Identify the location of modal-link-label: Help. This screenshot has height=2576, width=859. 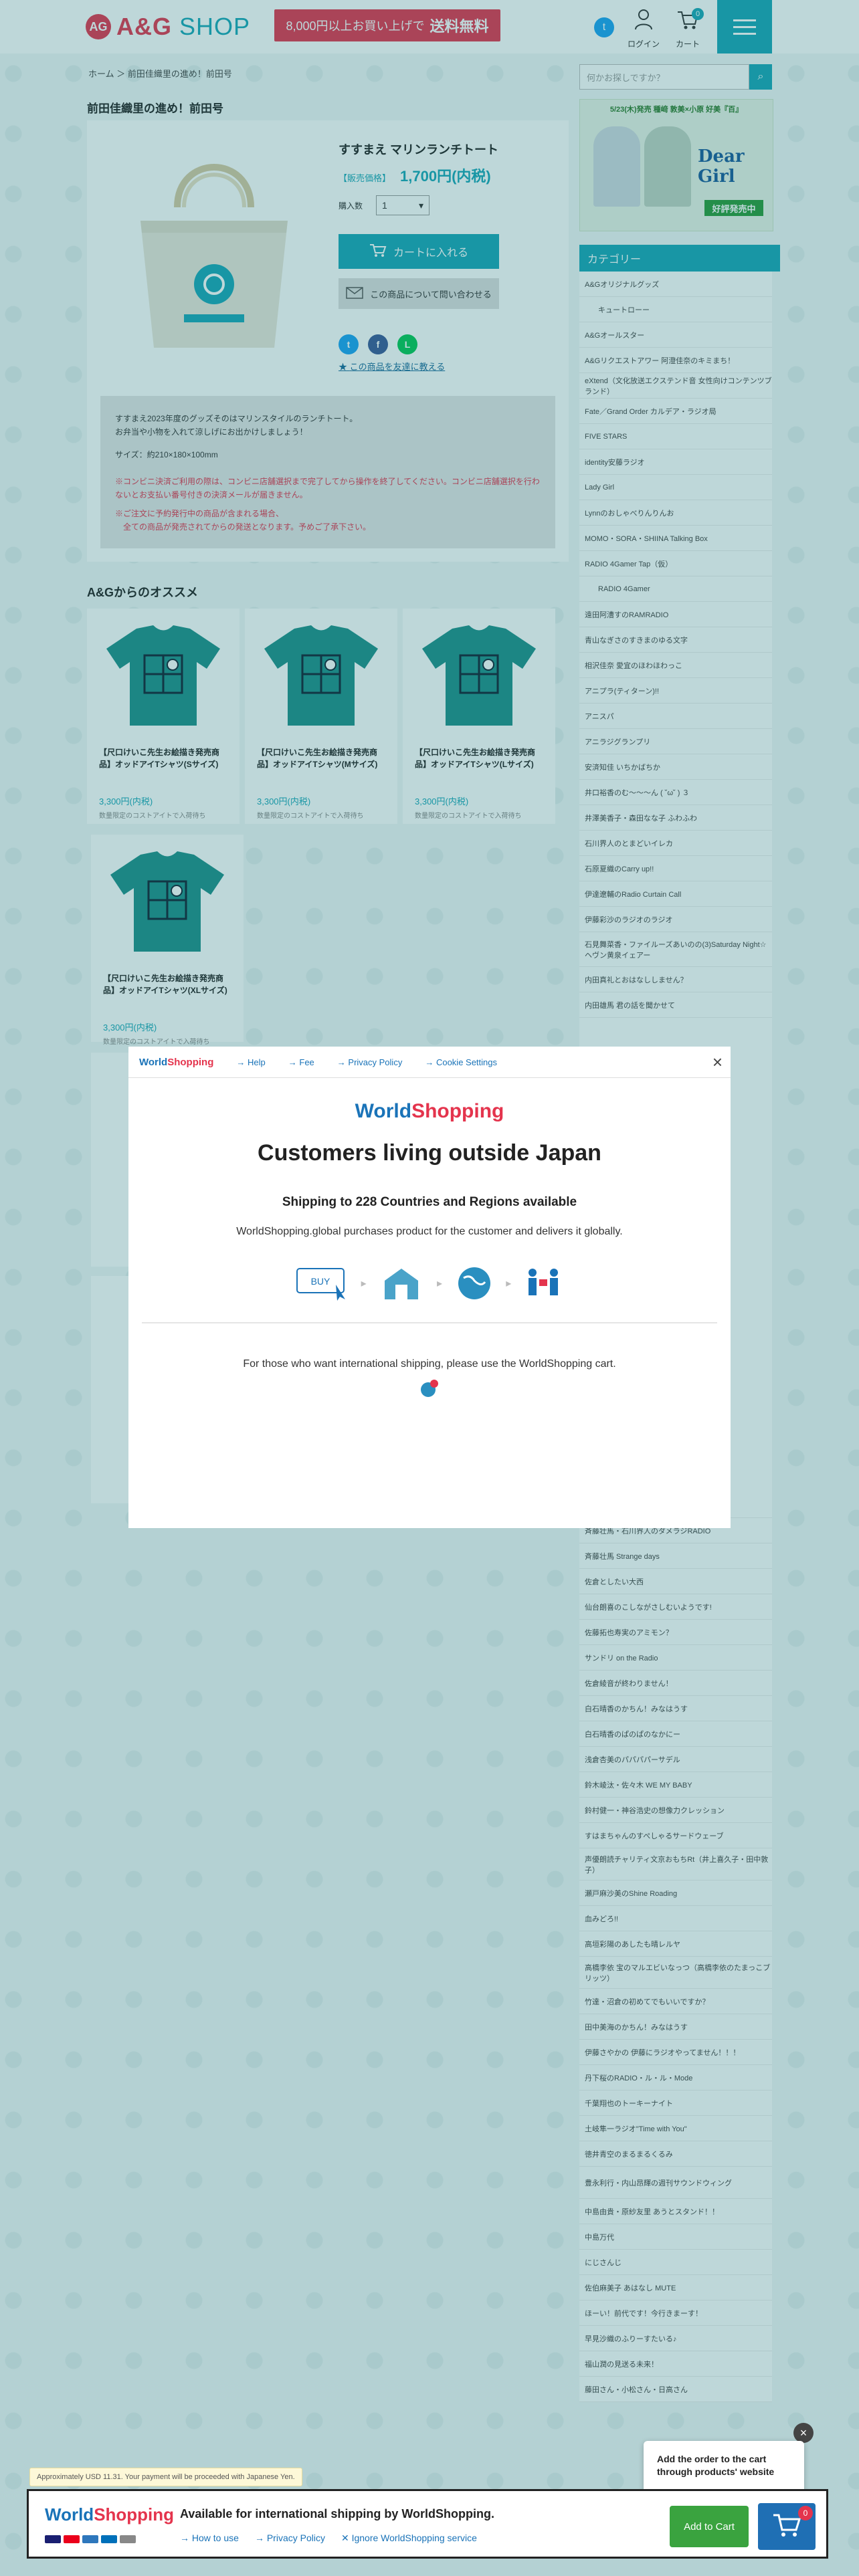
(257, 1062).